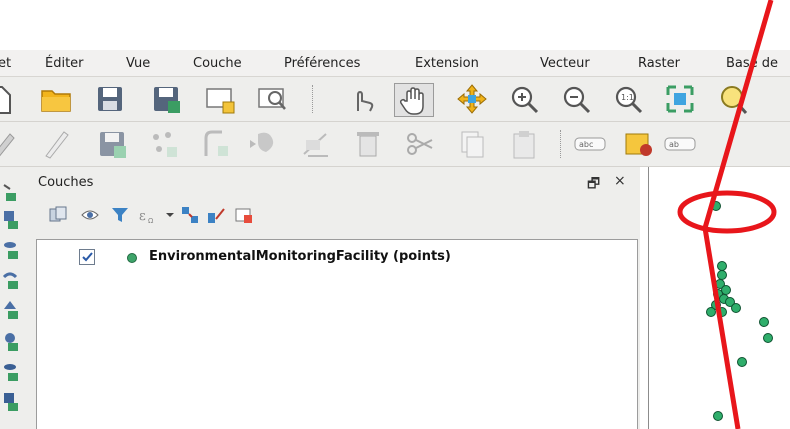  Describe the element at coordinates (368, 144) in the screenshot. I see `delete-trash-icon` at that location.